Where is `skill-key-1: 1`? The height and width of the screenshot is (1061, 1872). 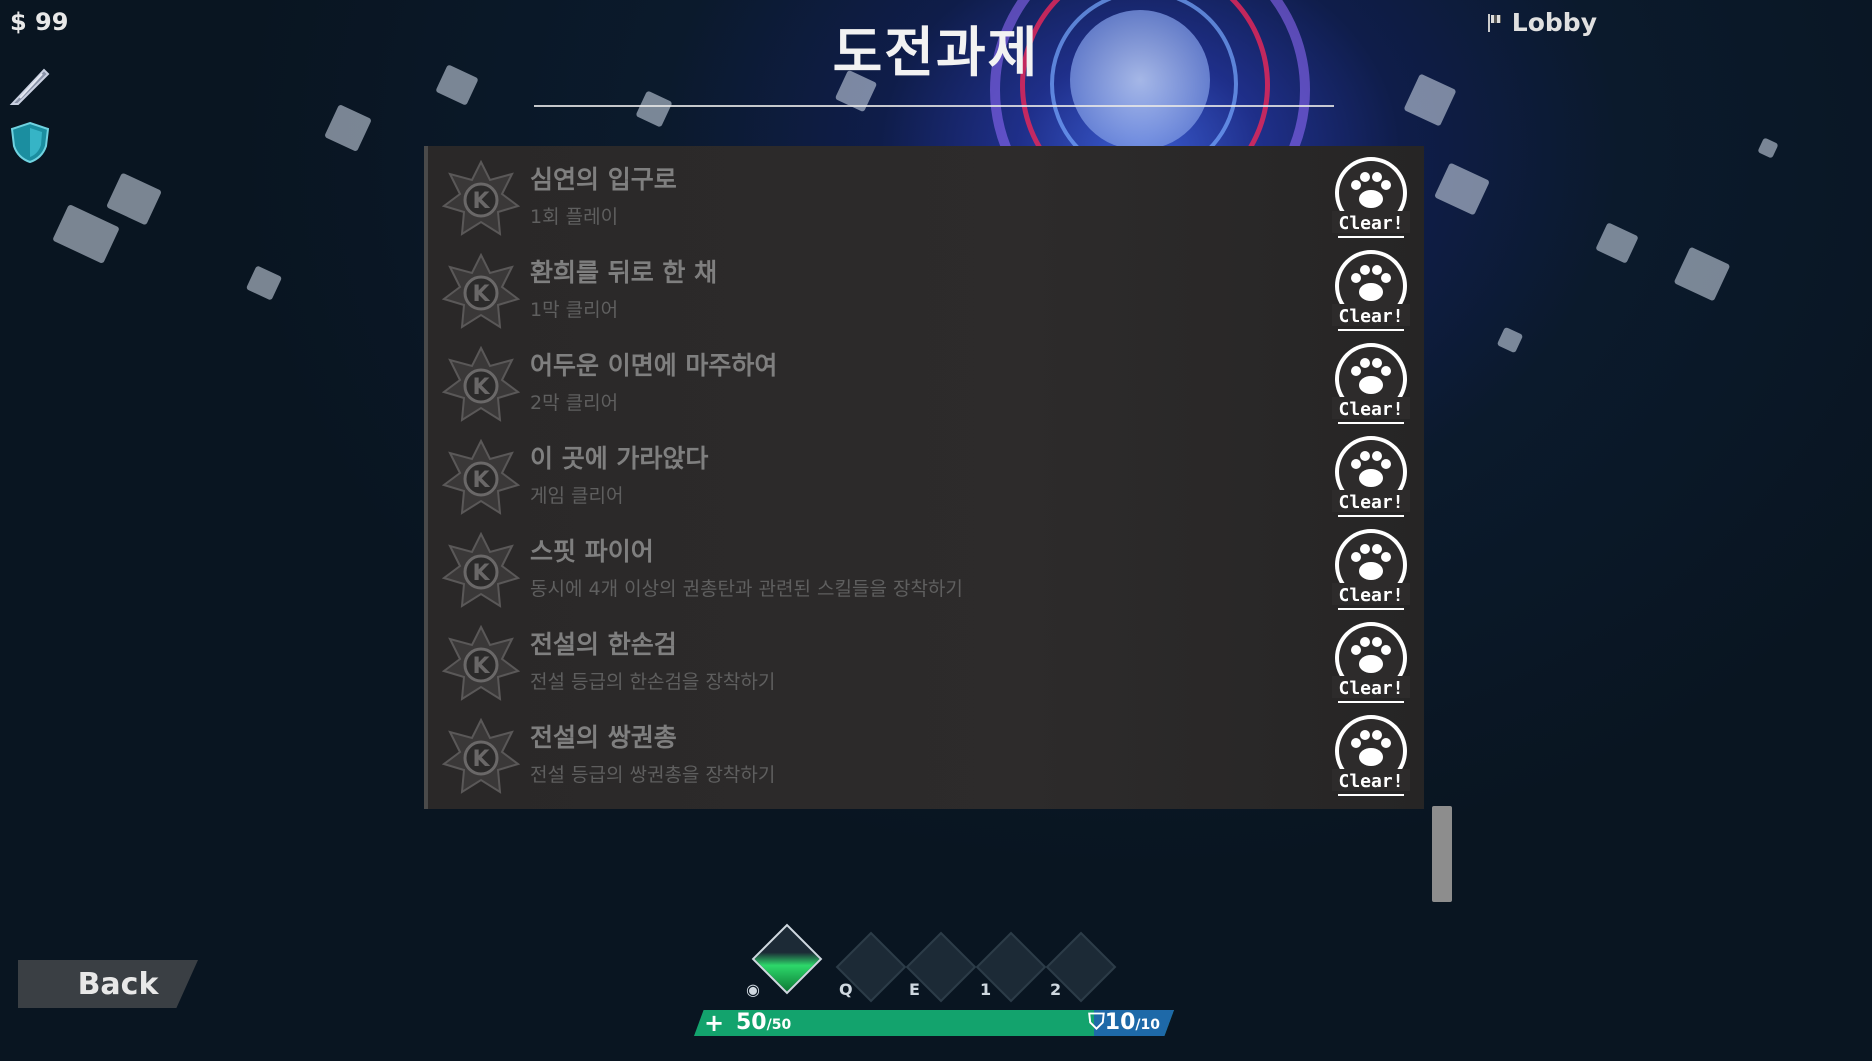
skill-key-1: 1 is located at coordinates (986, 989).